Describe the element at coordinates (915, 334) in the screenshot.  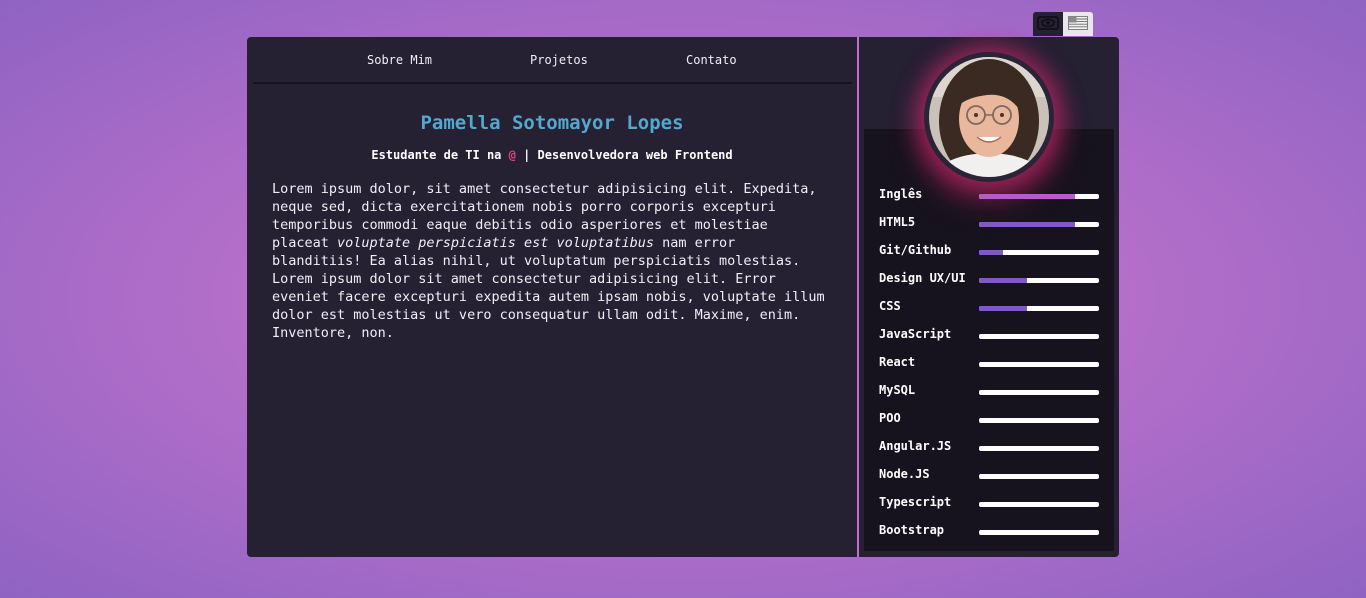
I see `skill-label: JavaScript` at that location.